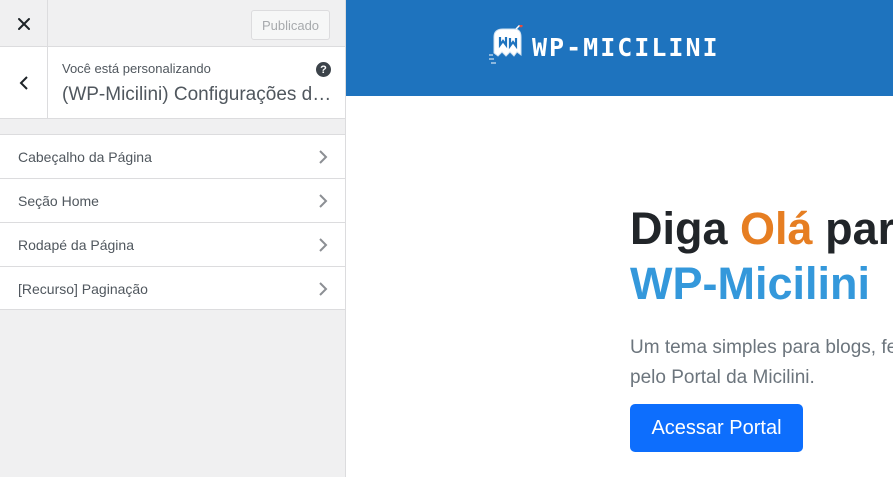 This screenshot has height=477, width=893. What do you see at coordinates (83, 289) in the screenshot?
I see `menu-item-label: [Recurso] Paginação` at bounding box center [83, 289].